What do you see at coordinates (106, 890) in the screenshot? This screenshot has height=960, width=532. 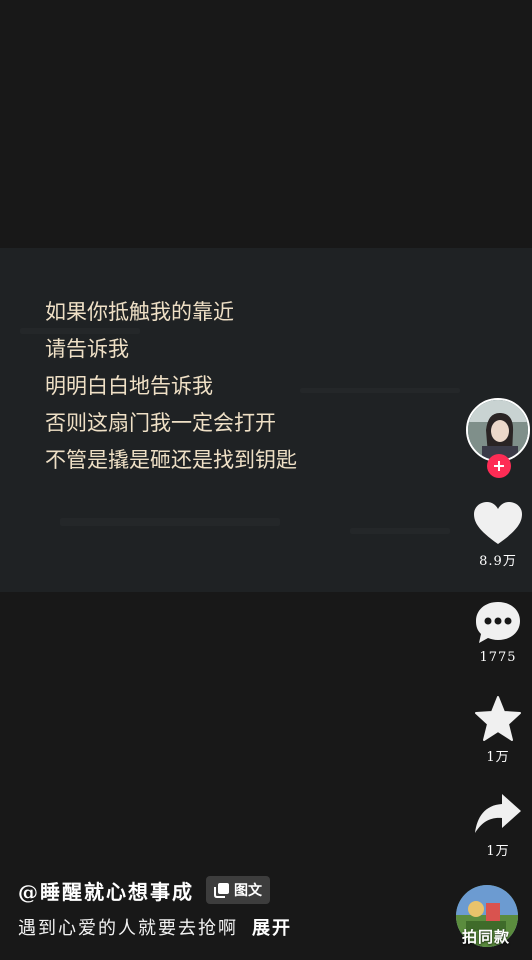 I see `author-handle: @睡醒就心想事成` at bounding box center [106, 890].